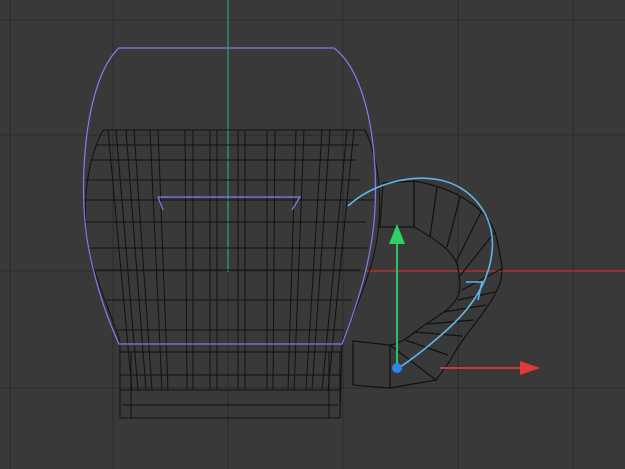 The image size is (625, 469). I want to click on mug-rim-selection, so click(229, 203).